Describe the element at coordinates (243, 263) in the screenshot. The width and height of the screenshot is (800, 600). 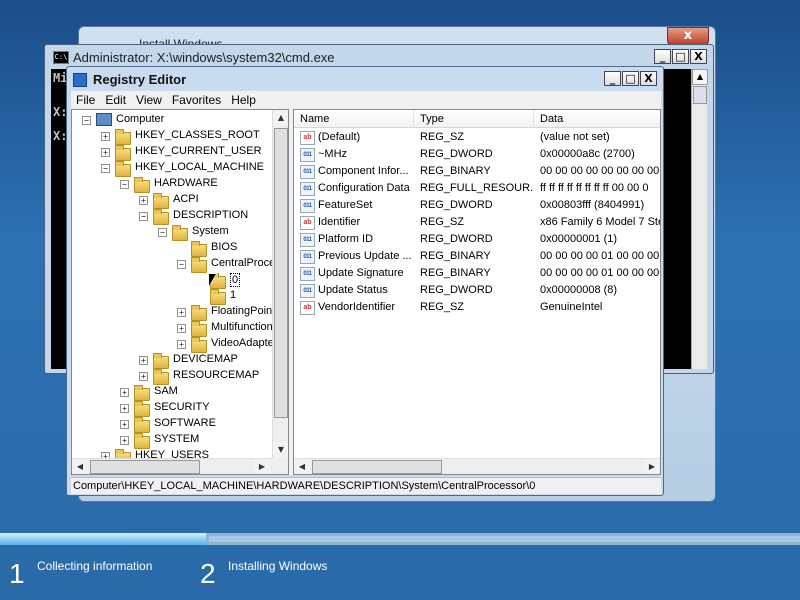
I see `tree-node-label: CentralProce` at that location.